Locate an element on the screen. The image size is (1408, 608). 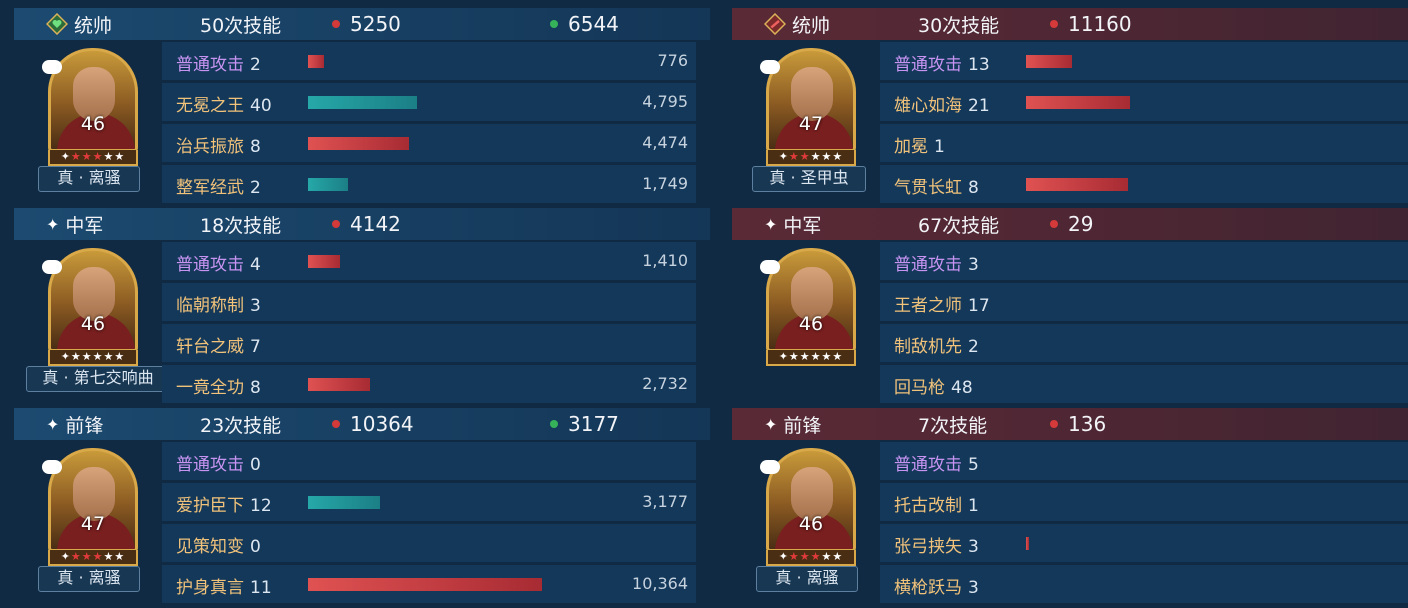
skill-use-count: 4 is located at coordinates (255, 265).